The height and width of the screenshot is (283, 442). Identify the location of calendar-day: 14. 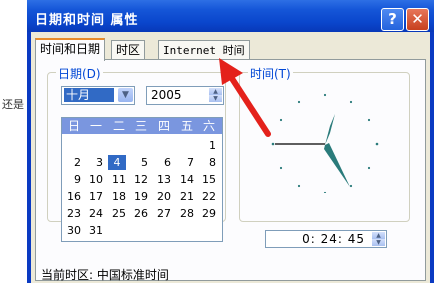
(185, 179).